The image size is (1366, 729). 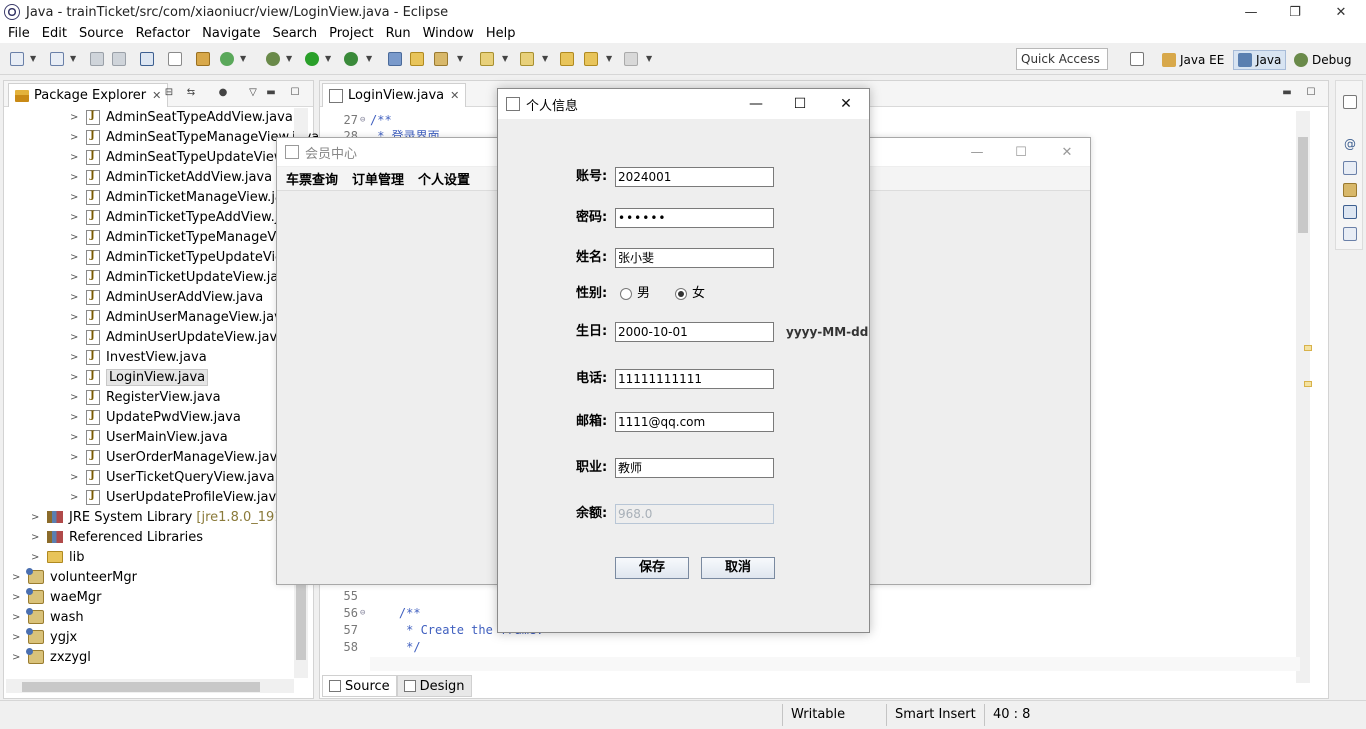 I want to click on open-type-icon, so click(x=395, y=59).